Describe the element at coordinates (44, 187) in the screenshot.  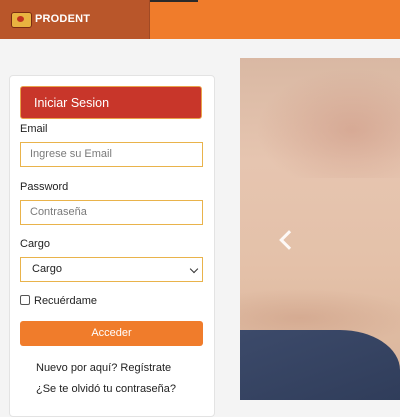
I see `password-label: Password` at that location.